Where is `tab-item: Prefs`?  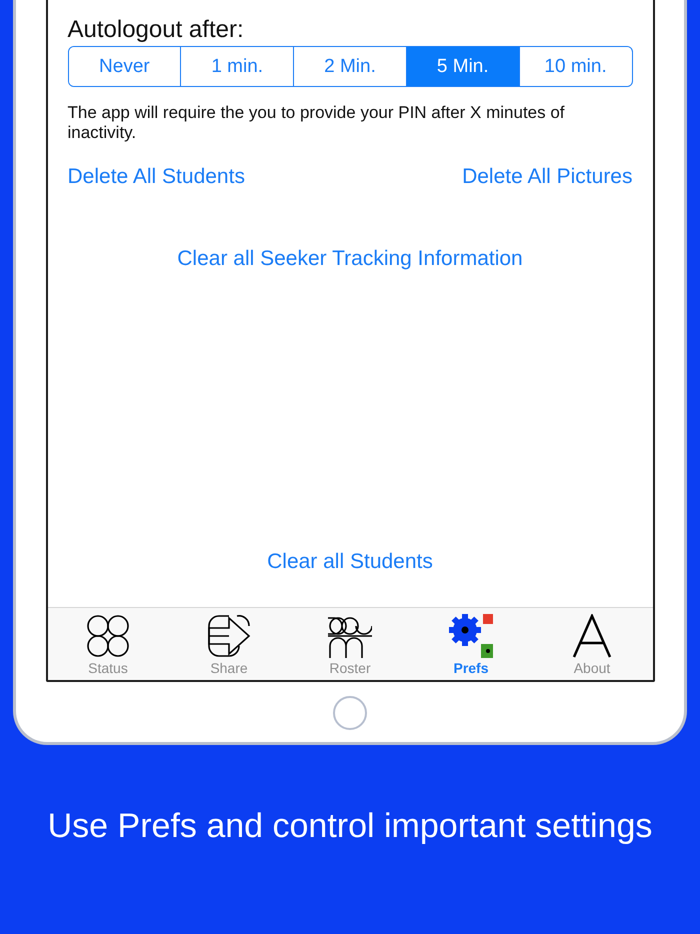 tab-item: Prefs is located at coordinates (471, 644).